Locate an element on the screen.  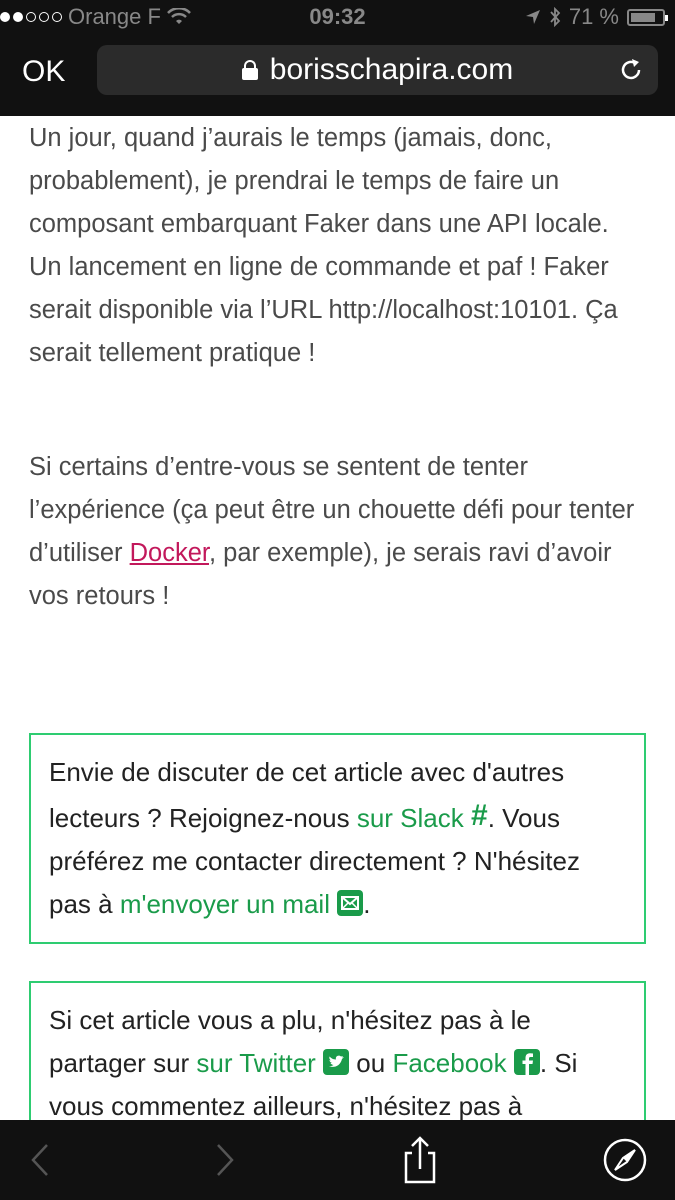
status-bar: Orange F 09:32 71 % is located at coordinates (337, 19).